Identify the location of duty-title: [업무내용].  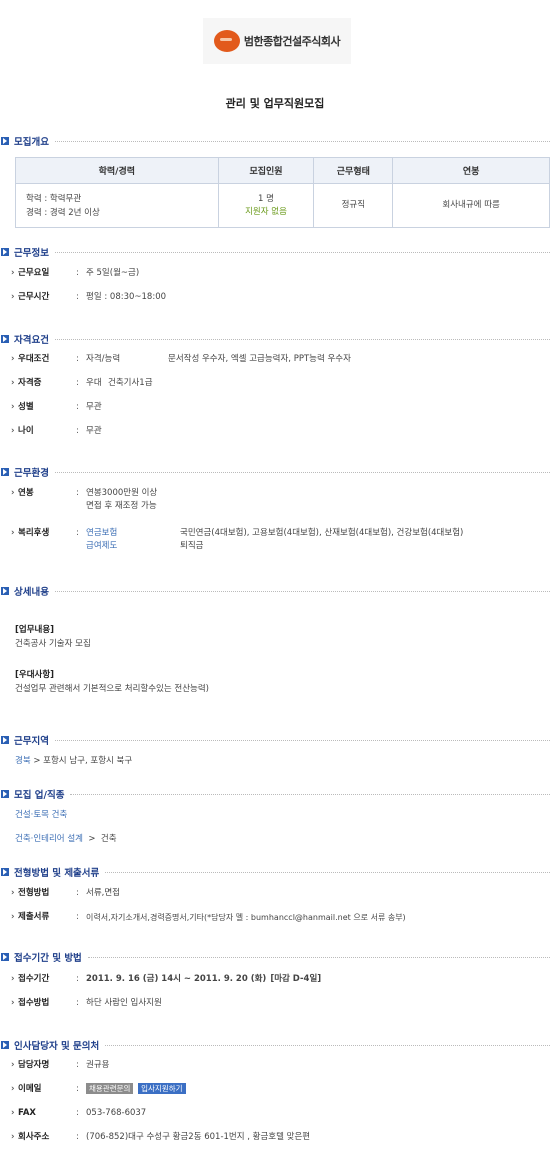
(35, 630).